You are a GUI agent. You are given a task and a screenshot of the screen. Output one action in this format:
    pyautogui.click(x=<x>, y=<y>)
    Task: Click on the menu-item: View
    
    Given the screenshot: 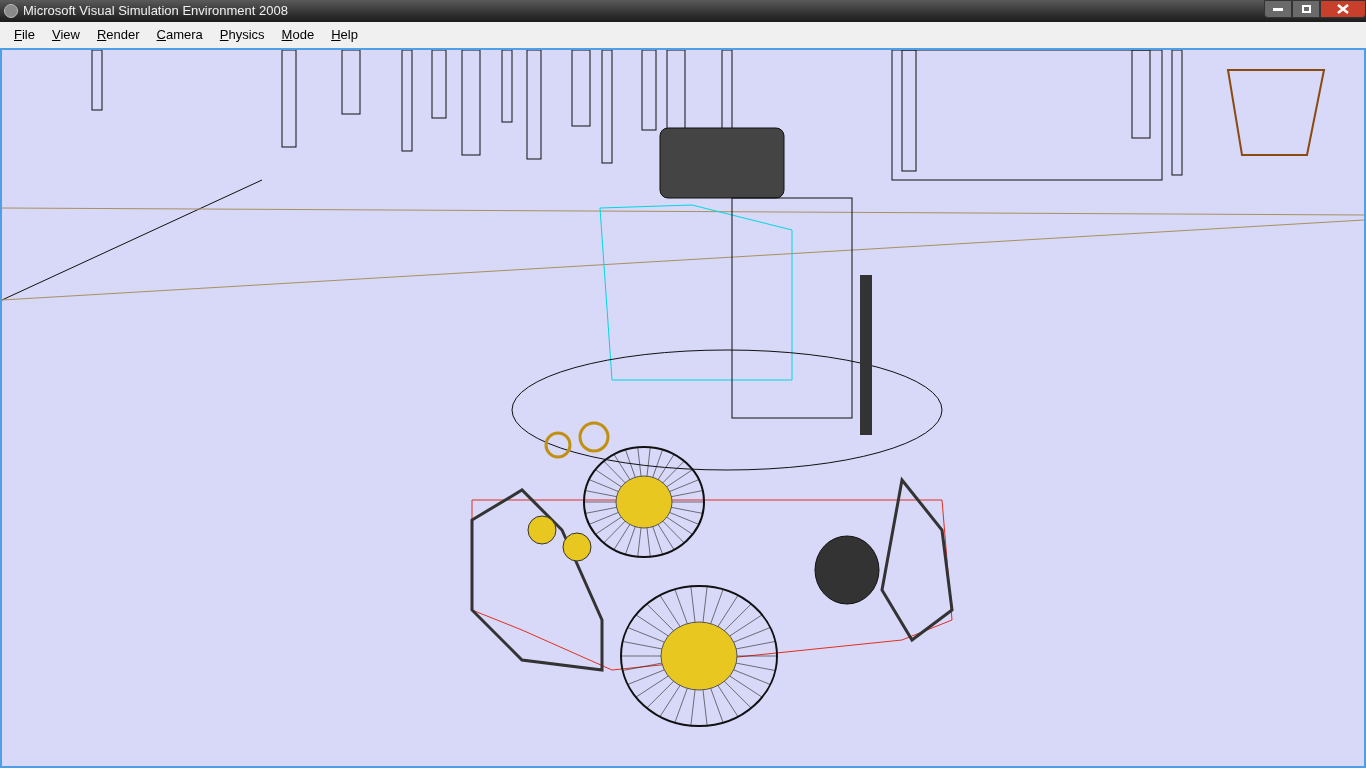 What is the action you would take?
    pyautogui.click(x=65, y=35)
    